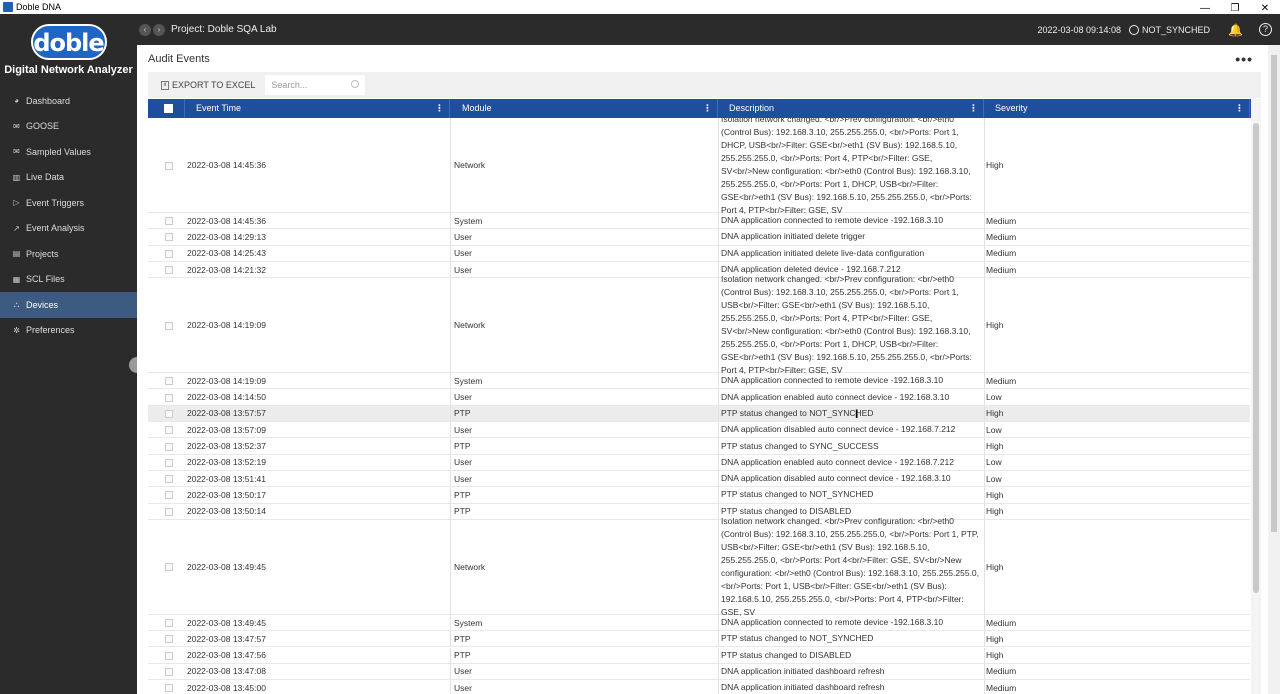 This screenshot has height=694, width=1280. I want to click on module-cell-text: User, so click(463, 269).